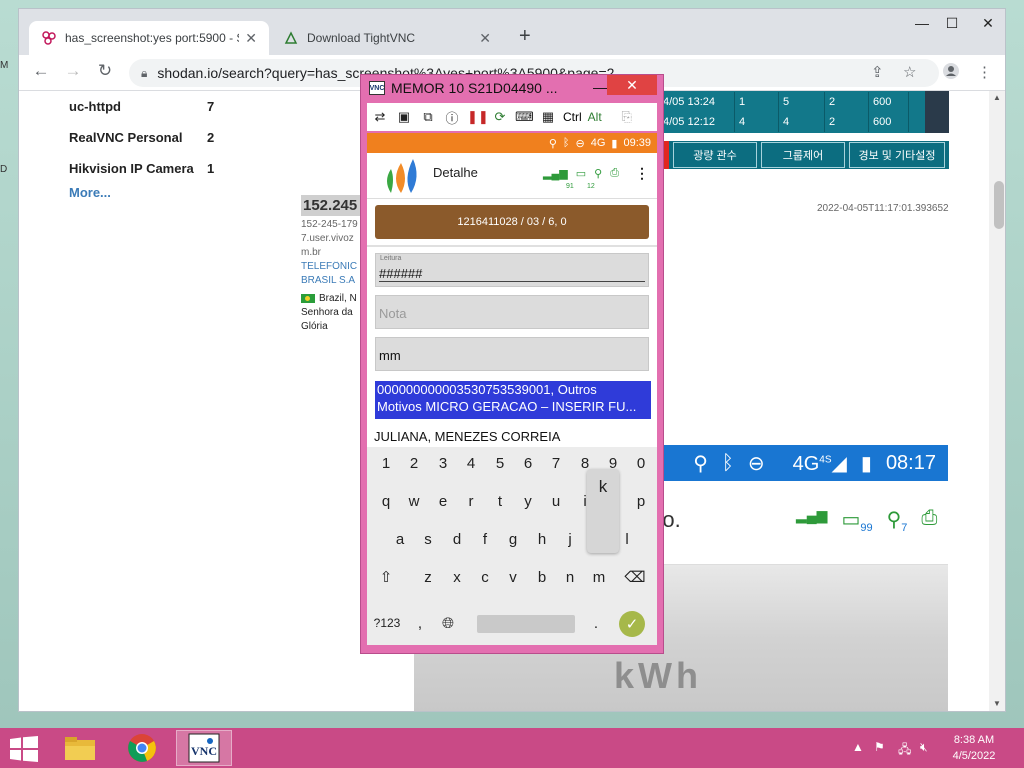 This screenshot has height=768, width=1024. Describe the element at coordinates (627, 117) in the screenshot. I see `clipboard-icon: ⎘` at that location.